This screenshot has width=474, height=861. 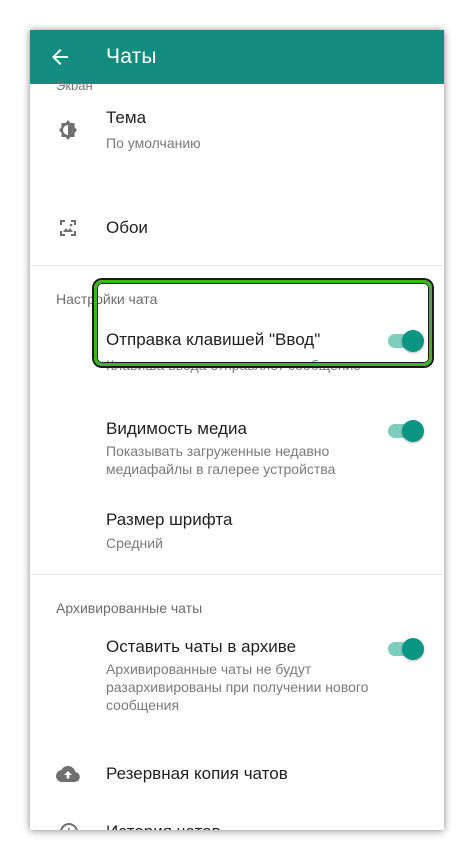 I want to click on wallpaper-title: Обои, so click(x=127, y=227).